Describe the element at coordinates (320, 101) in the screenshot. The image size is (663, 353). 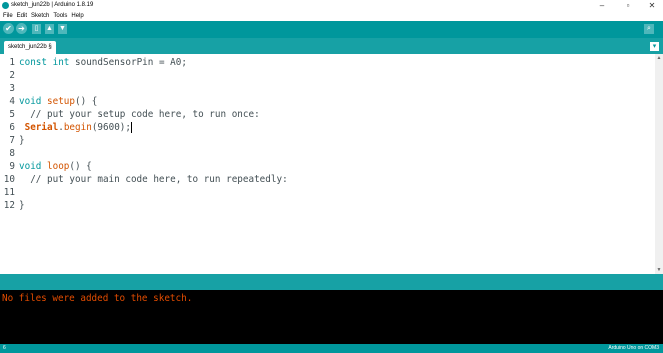
I see `code-line: 4 void setup() {` at that location.